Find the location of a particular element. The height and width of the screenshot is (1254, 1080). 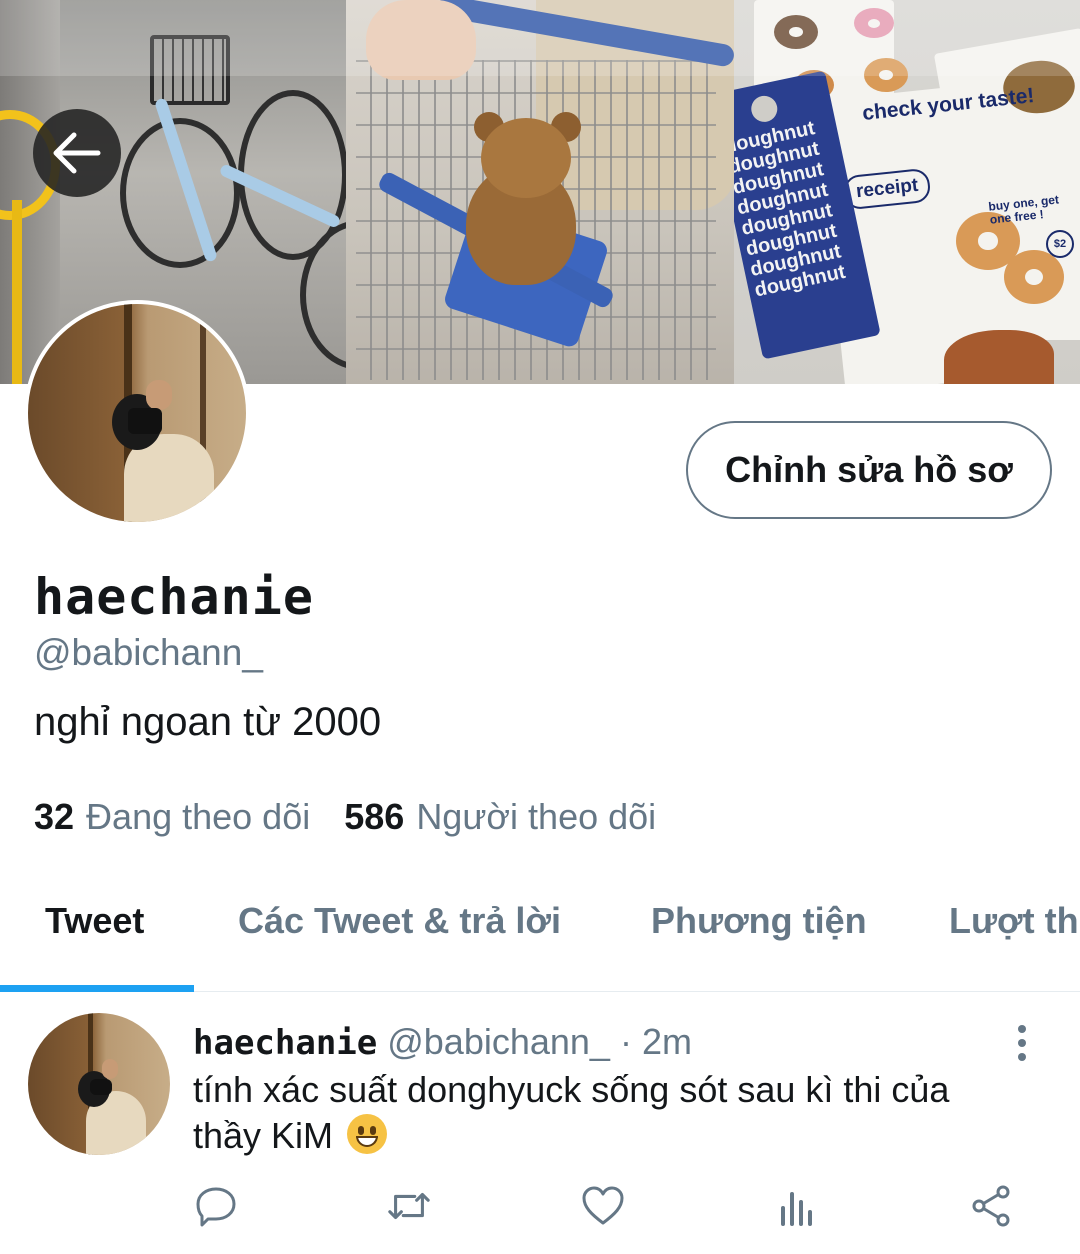

reply-icon is located at coordinates (216, 1207).